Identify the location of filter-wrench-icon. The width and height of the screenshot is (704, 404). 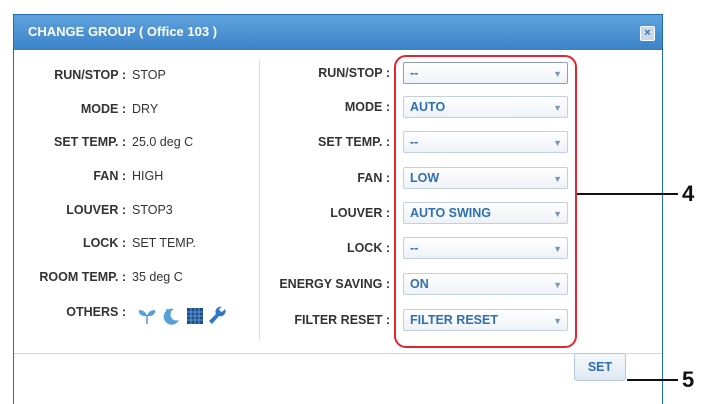
(217, 315).